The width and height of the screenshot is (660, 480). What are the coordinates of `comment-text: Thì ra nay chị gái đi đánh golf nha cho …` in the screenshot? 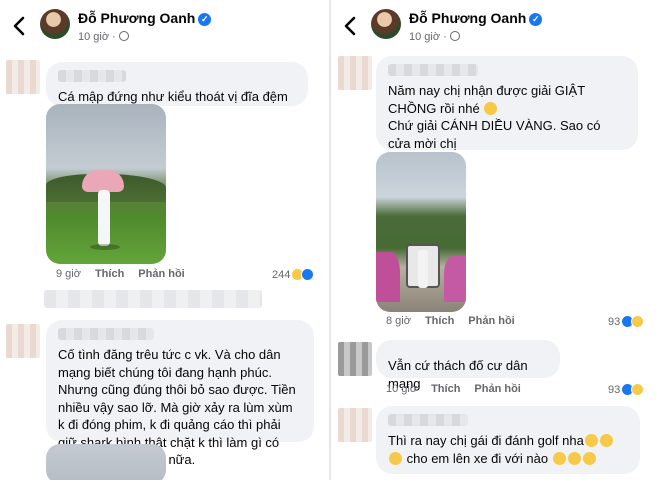 It's located at (508, 449).